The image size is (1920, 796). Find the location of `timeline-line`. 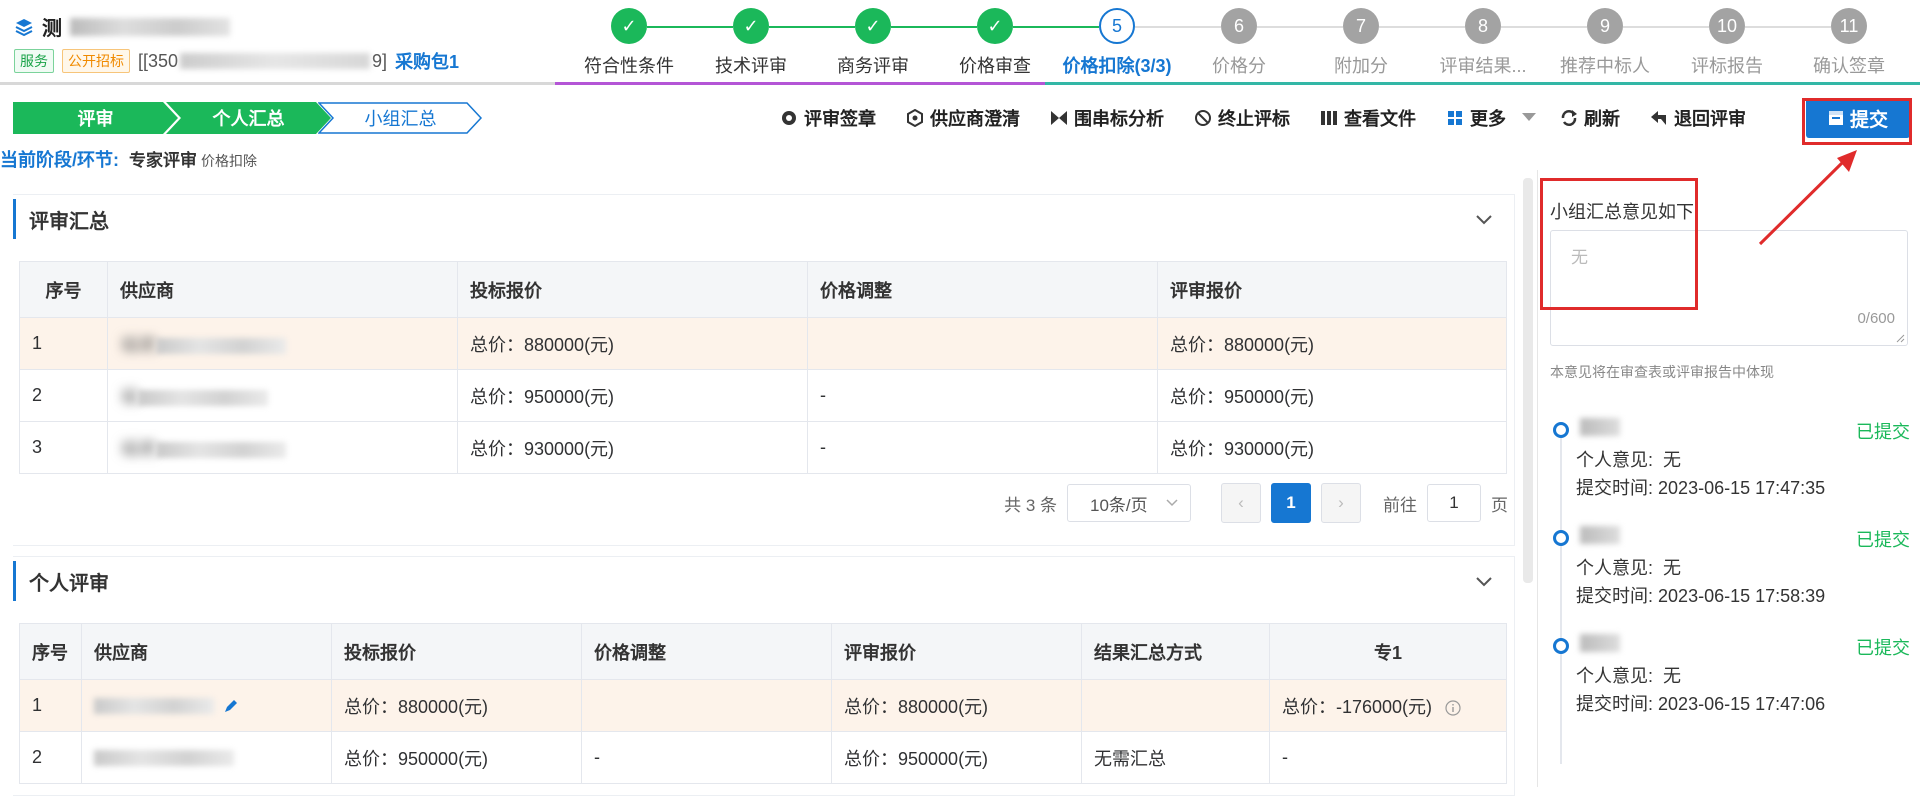

timeline-line is located at coordinates (1561, 601).